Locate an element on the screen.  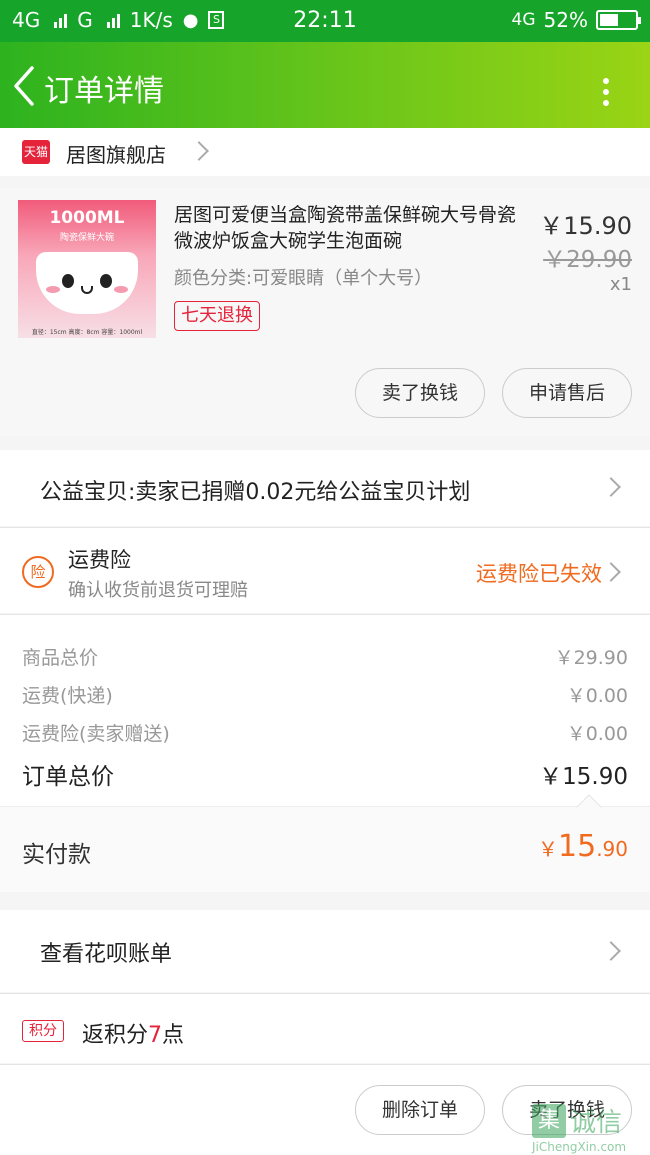
charity-row: 公益宝贝:卖家已捐赠0.02元给公益宝贝计划 is located at coordinates (325, 488).